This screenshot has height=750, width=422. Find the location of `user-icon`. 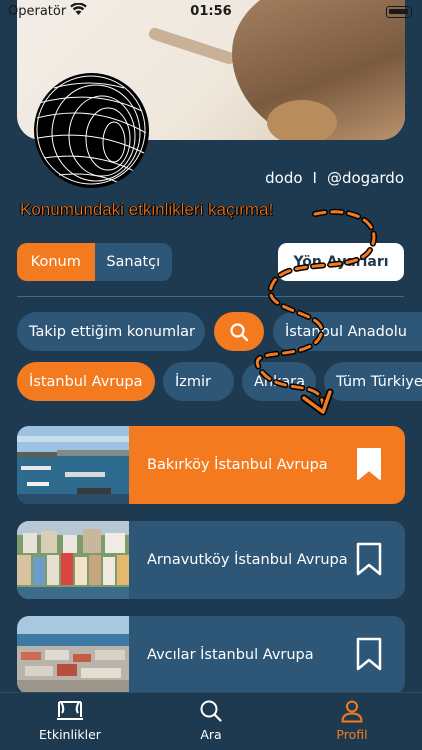

user-icon is located at coordinates (352, 711).